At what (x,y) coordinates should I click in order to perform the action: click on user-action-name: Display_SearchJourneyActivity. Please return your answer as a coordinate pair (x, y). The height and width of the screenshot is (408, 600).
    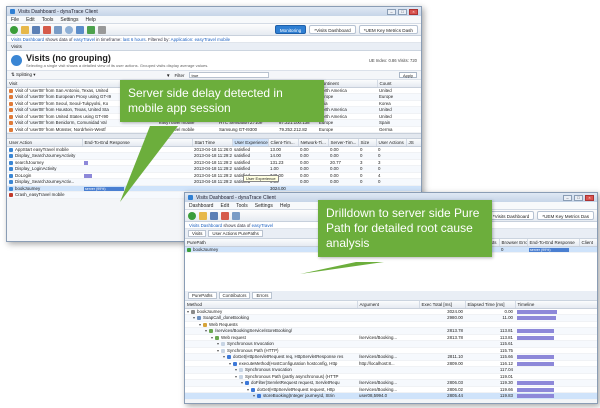
    Looking at the image, I should click on (45, 156).